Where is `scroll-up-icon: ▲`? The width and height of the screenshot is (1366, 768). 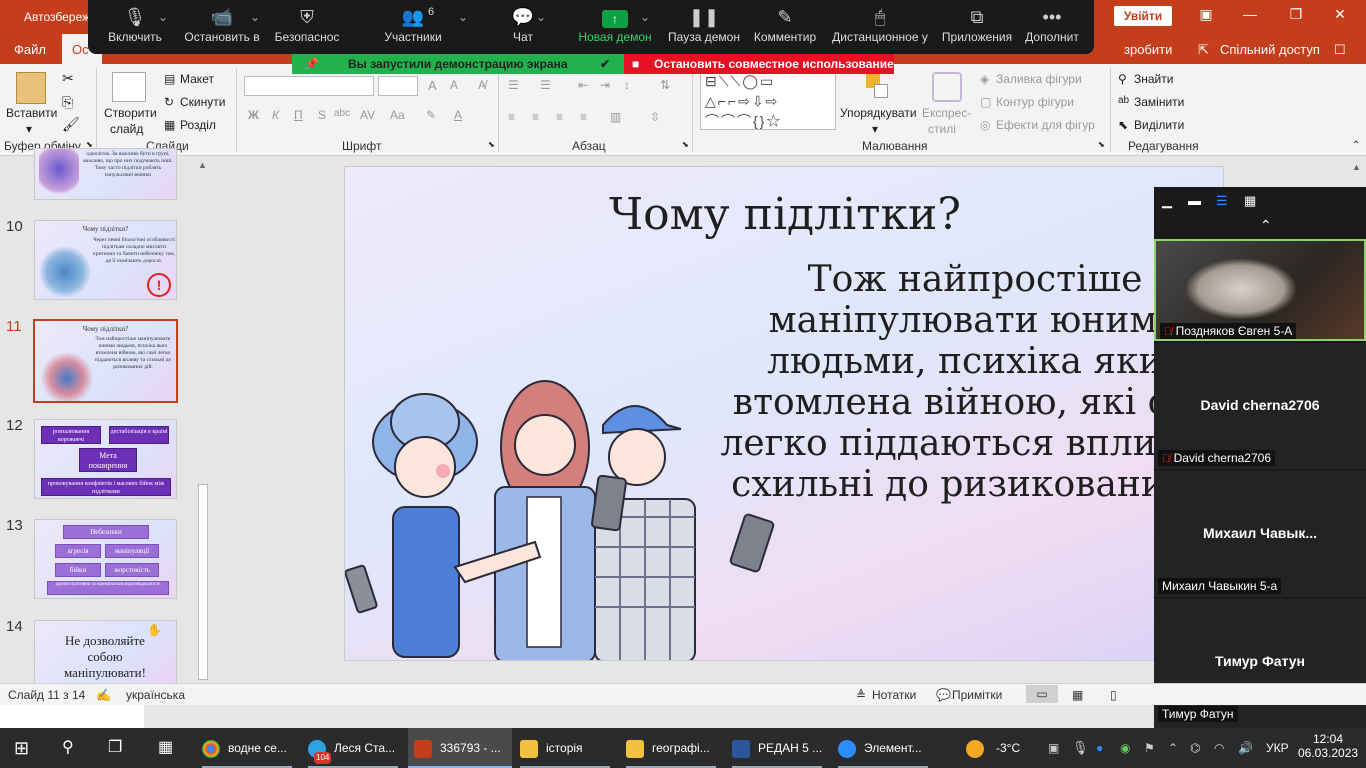 scroll-up-icon: ▲ is located at coordinates (202, 165).